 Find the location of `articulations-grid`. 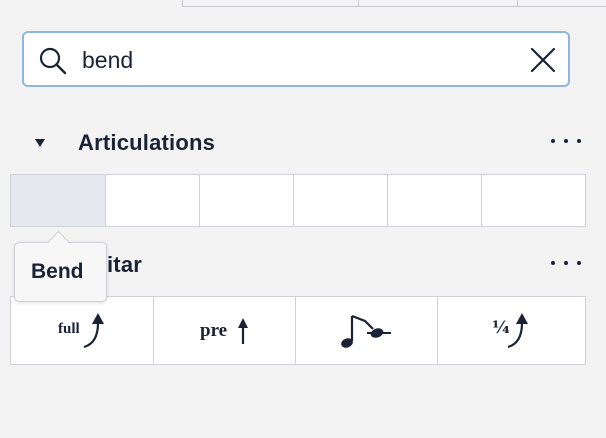

articulations-grid is located at coordinates (298, 200).